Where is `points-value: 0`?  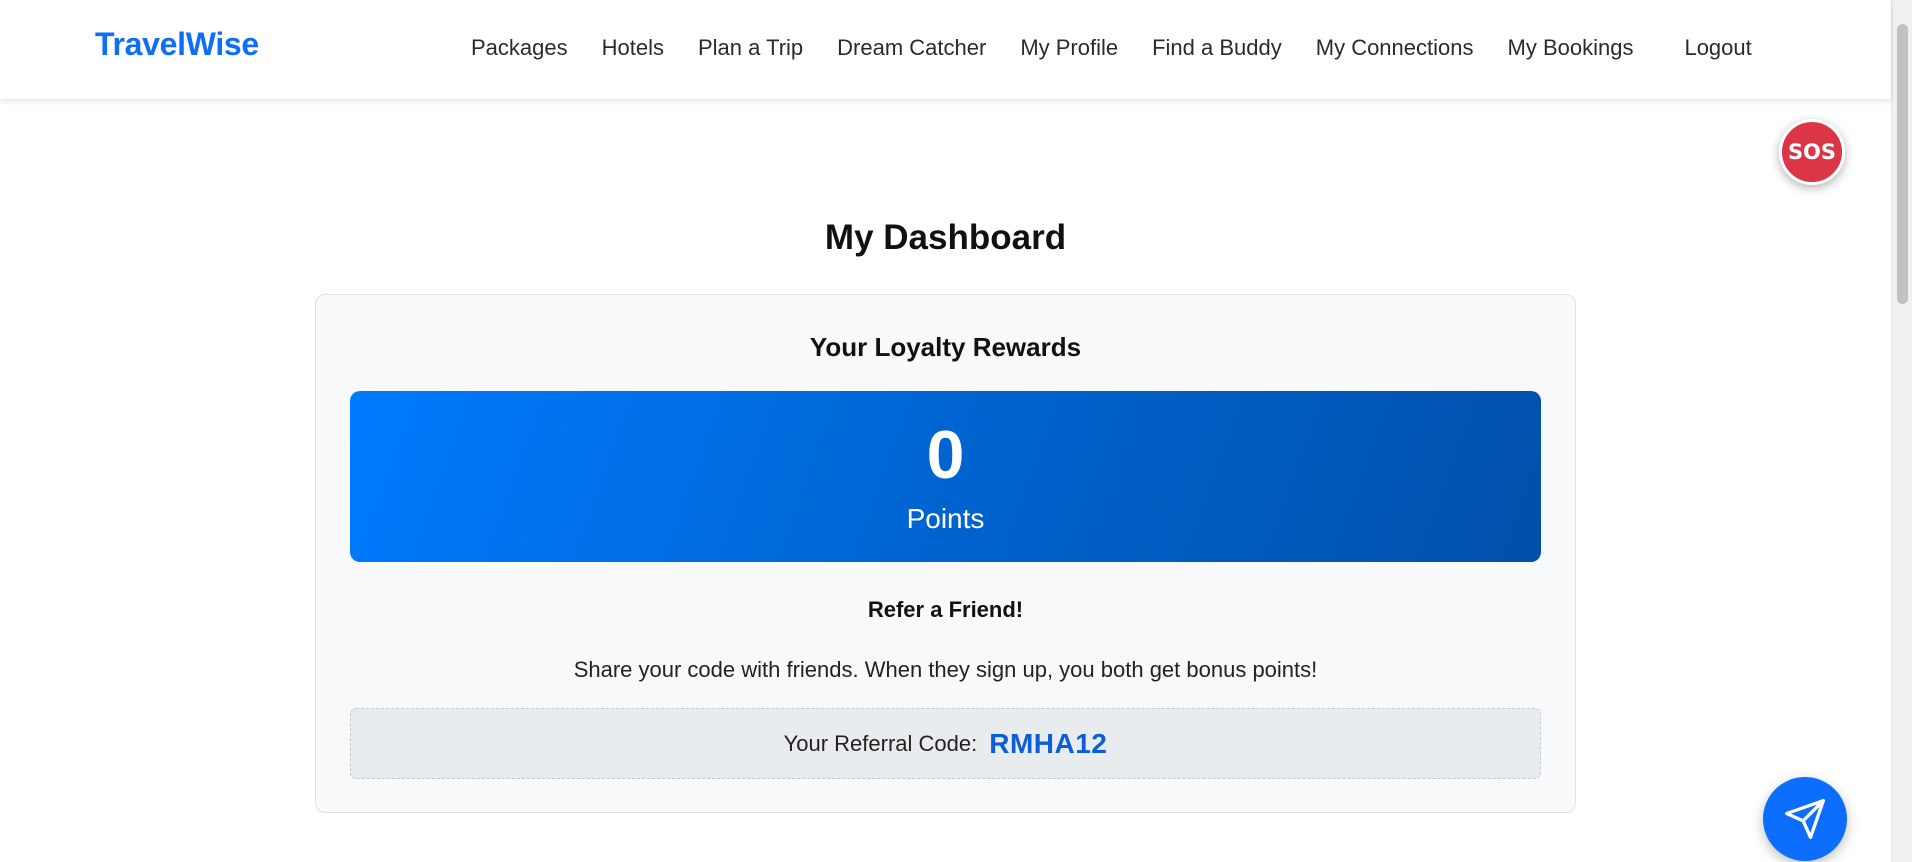 points-value: 0 is located at coordinates (945, 455).